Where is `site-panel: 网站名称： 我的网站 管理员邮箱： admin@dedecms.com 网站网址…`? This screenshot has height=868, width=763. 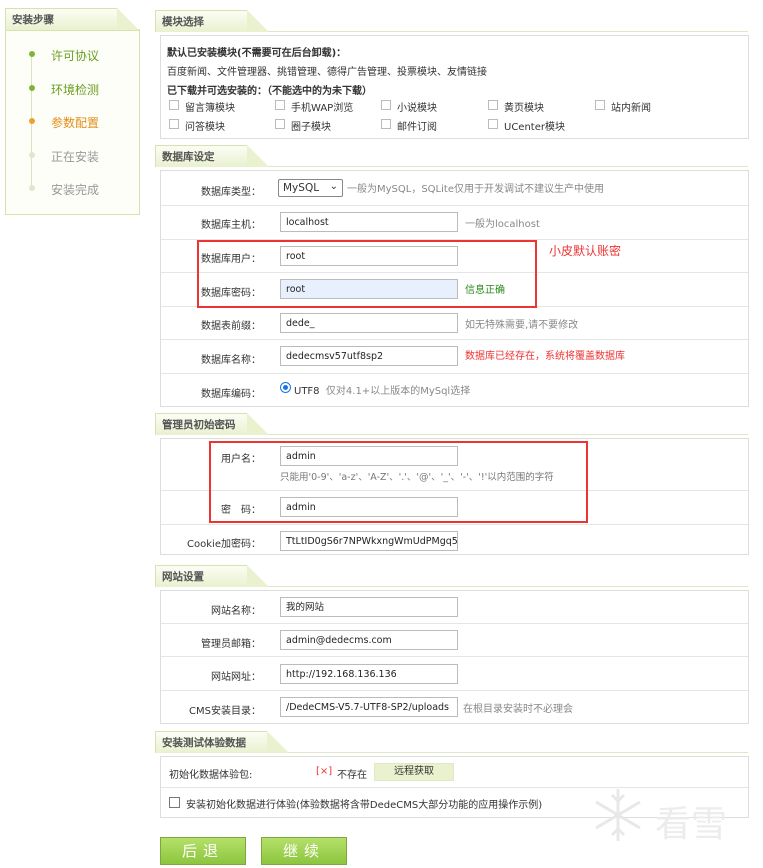 site-panel: 网站名称： 我的网站 管理员邮箱： admin@dedecms.com 网站网址… is located at coordinates (454, 657).